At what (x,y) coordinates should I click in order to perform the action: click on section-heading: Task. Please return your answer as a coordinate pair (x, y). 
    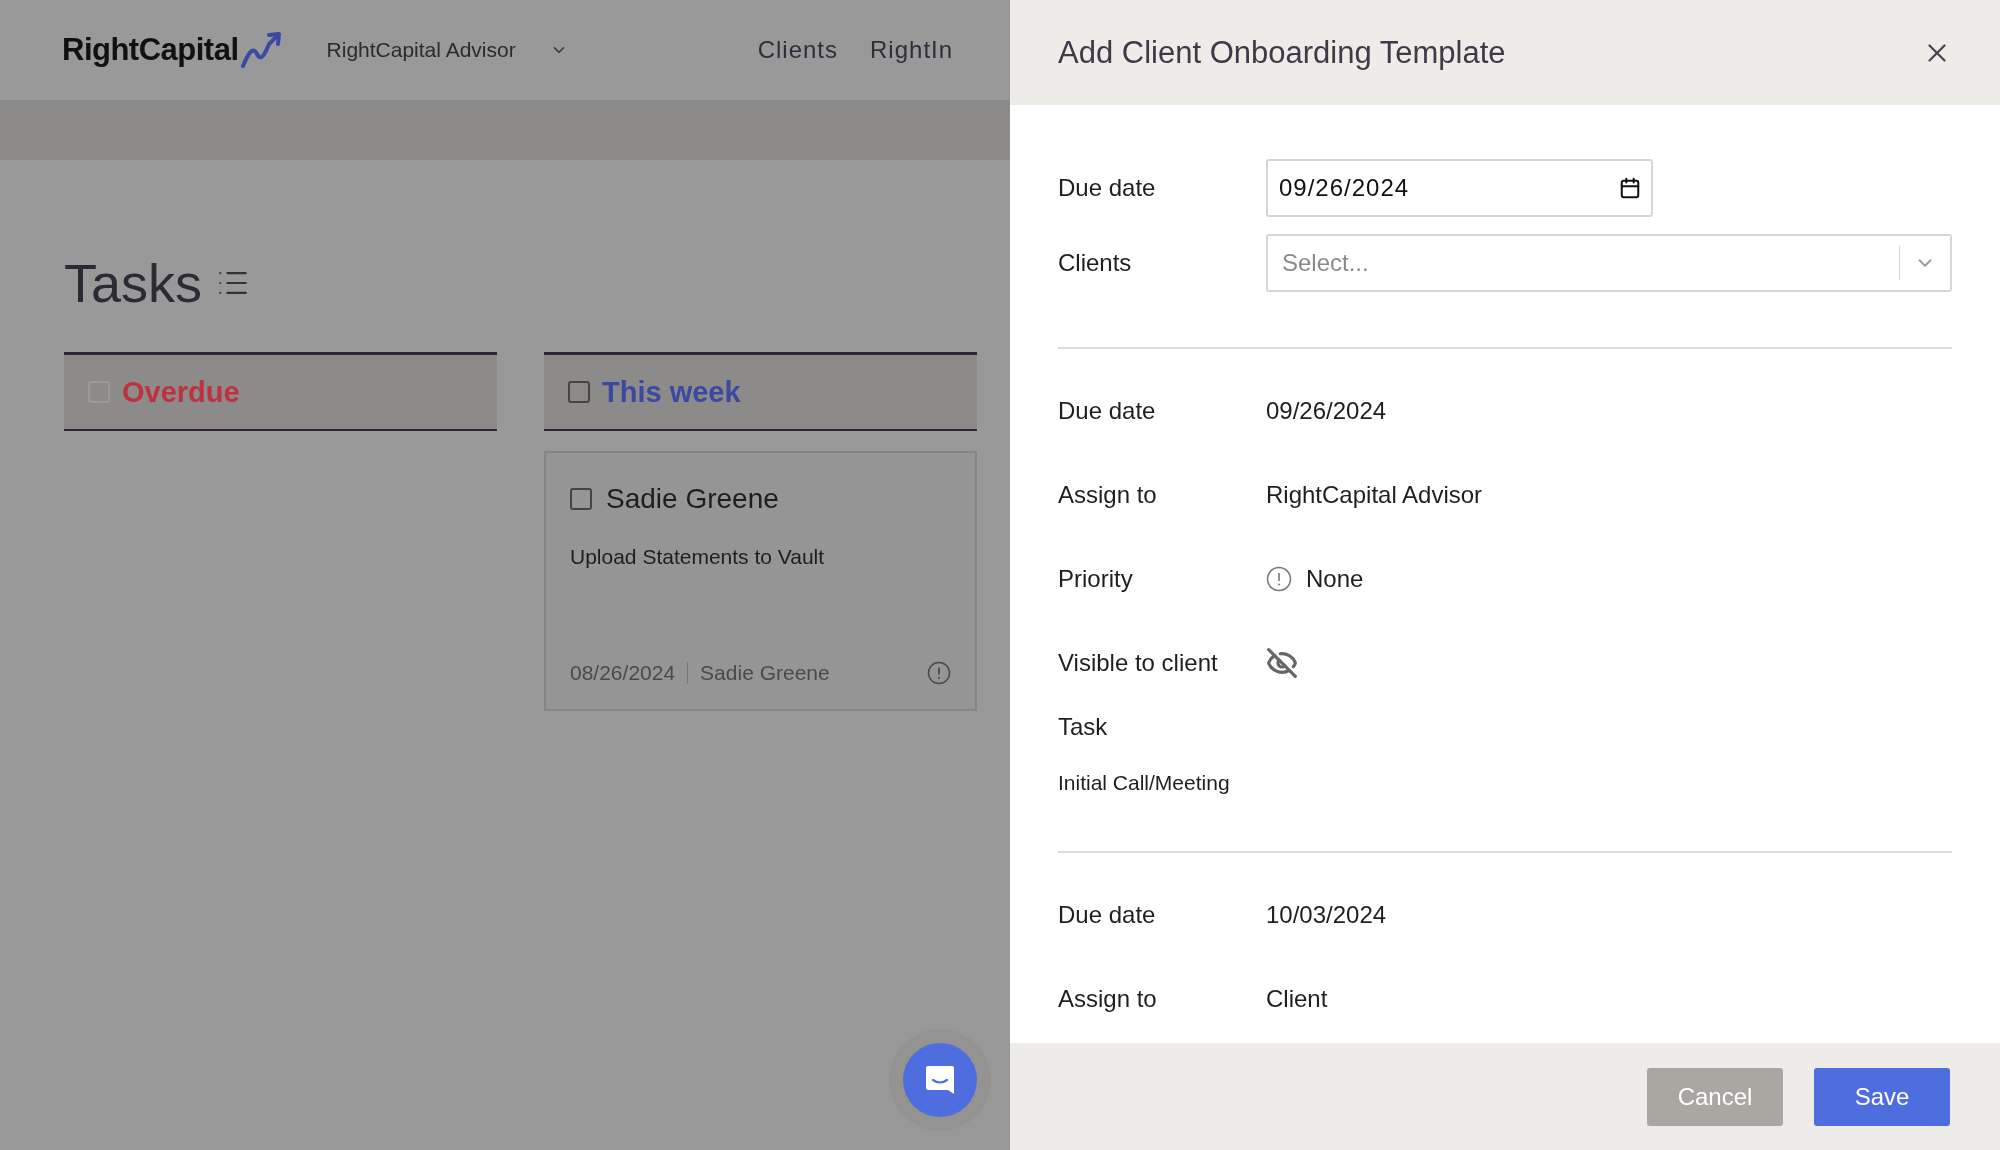
    Looking at the image, I should click on (1083, 727).